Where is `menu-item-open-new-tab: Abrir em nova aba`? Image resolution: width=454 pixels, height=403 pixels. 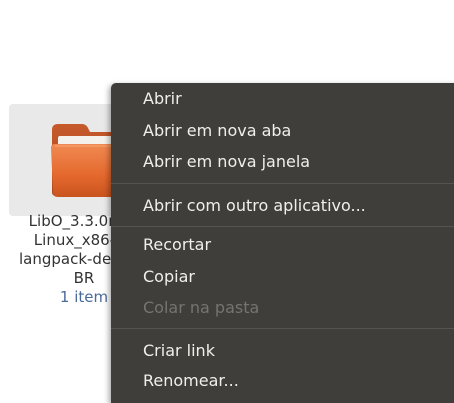 menu-item-open-new-tab: Abrir em nova aba is located at coordinates (282, 131).